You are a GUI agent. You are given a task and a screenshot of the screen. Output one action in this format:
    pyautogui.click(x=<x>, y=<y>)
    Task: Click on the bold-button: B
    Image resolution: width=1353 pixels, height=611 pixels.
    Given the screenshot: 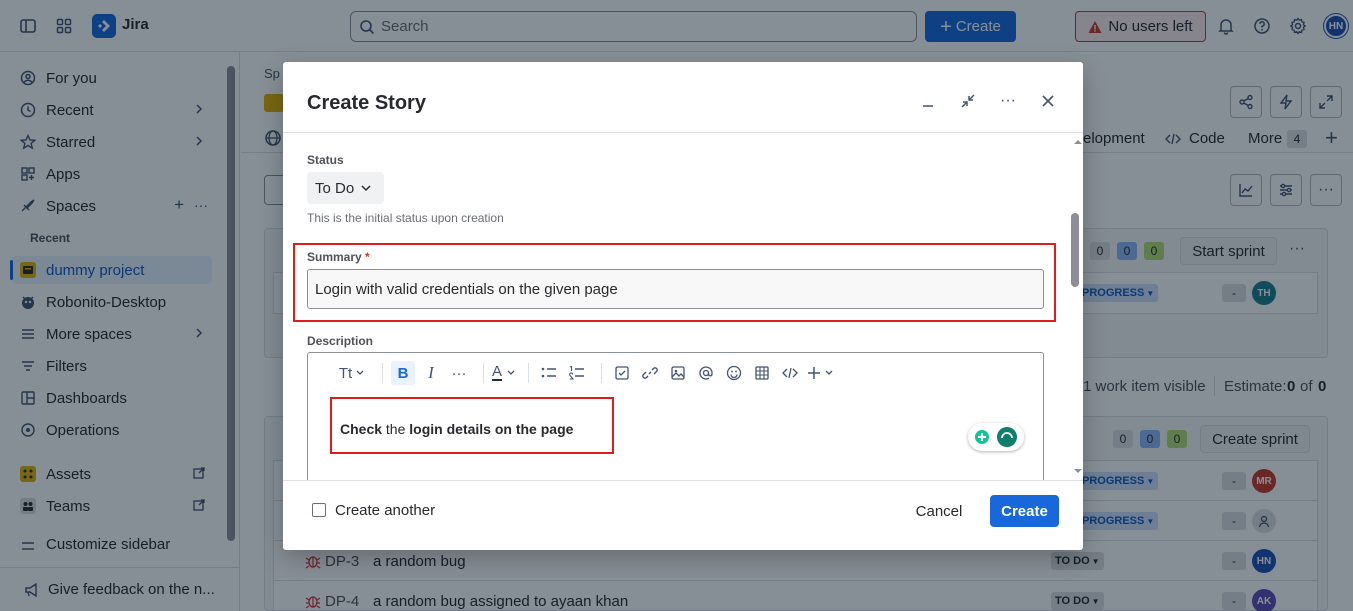 What is the action you would take?
    pyautogui.click(x=403, y=373)
    